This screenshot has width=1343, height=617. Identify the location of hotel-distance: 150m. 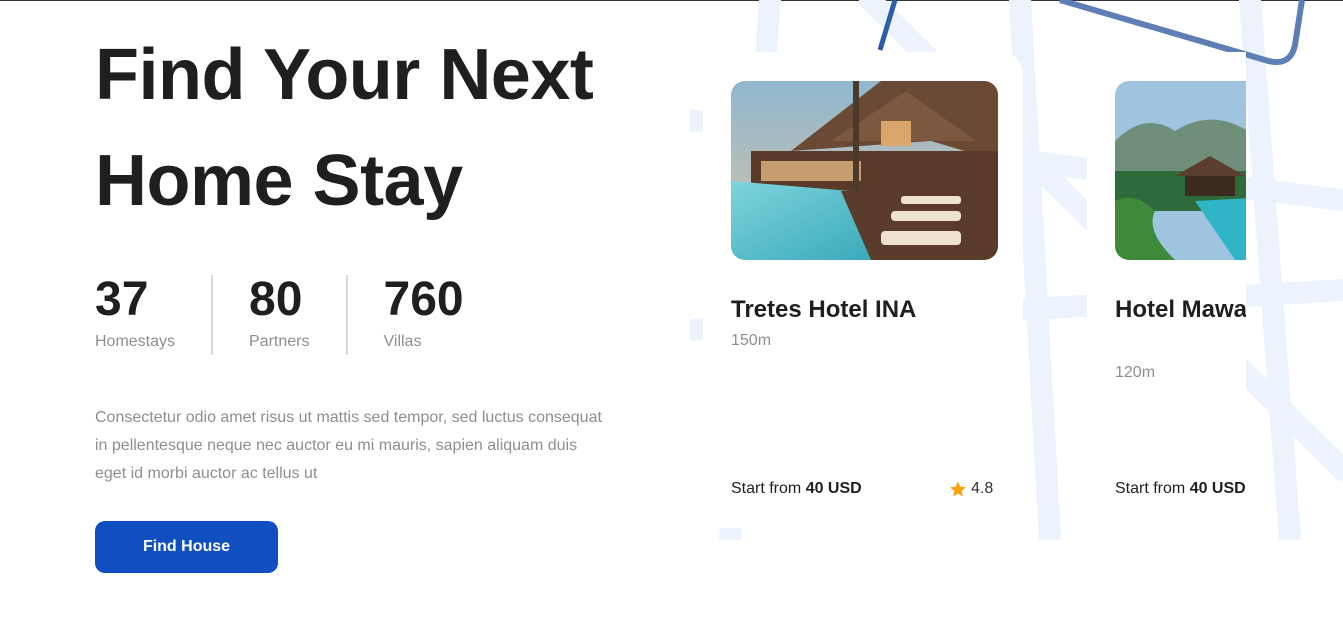
(751, 340).